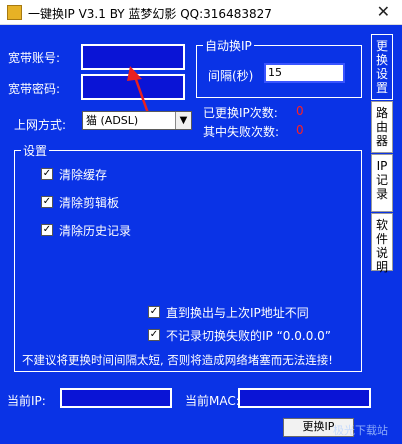 This screenshot has width=402, height=444. Describe the element at coordinates (150, 14) in the screenshot. I see `window-title: 一键换IP V3.1 BY 蓝梦幻影 QQ:316483827` at that location.